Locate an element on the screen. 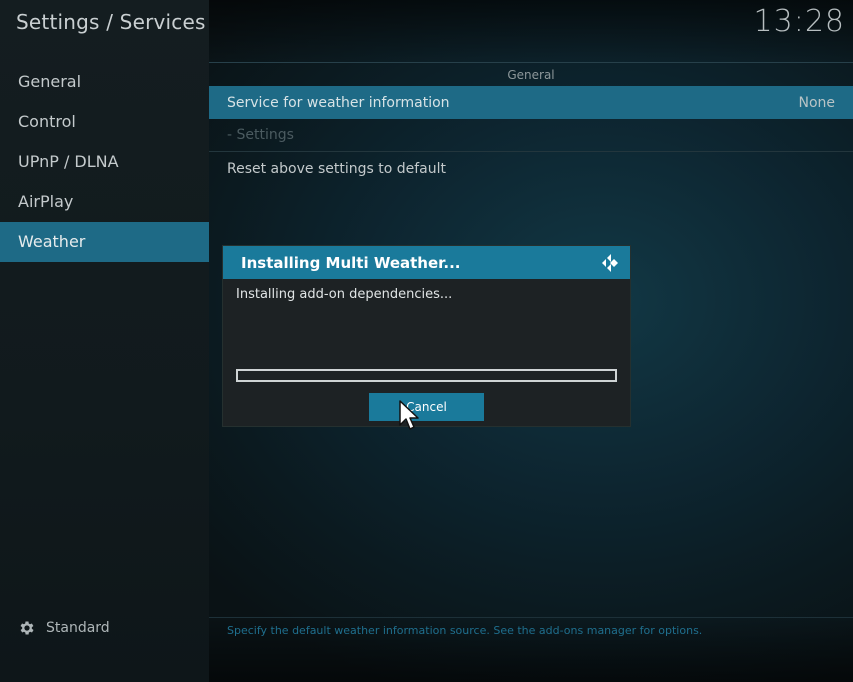 This screenshot has width=853, height=682. setting-label: Service for weather information is located at coordinates (338, 102).